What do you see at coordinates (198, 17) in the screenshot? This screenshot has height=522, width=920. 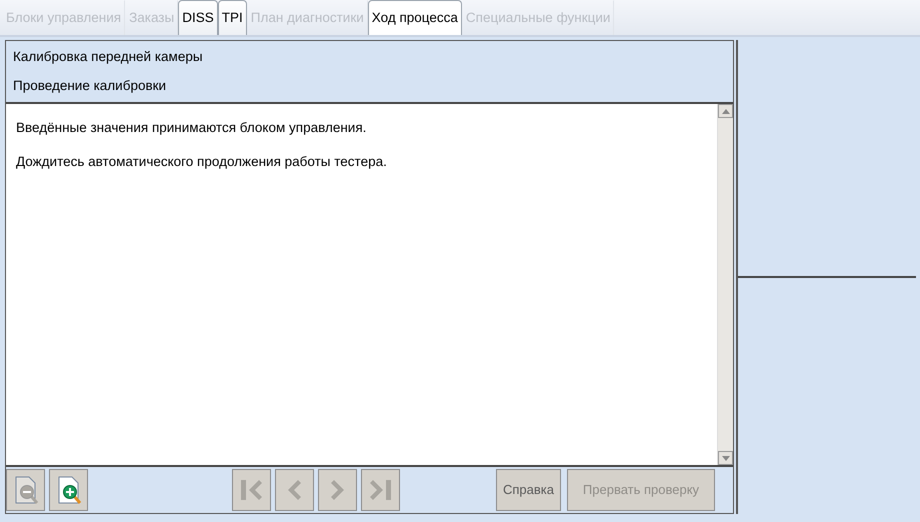 I see `tab: DISS` at bounding box center [198, 17].